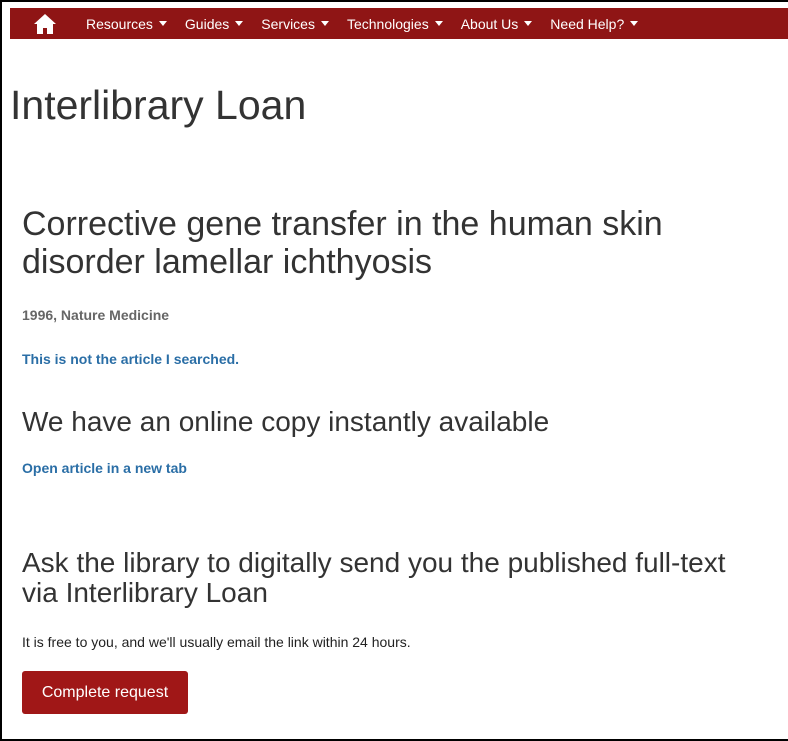 This screenshot has height=741, width=788. I want to click on home-link, so click(45, 24).